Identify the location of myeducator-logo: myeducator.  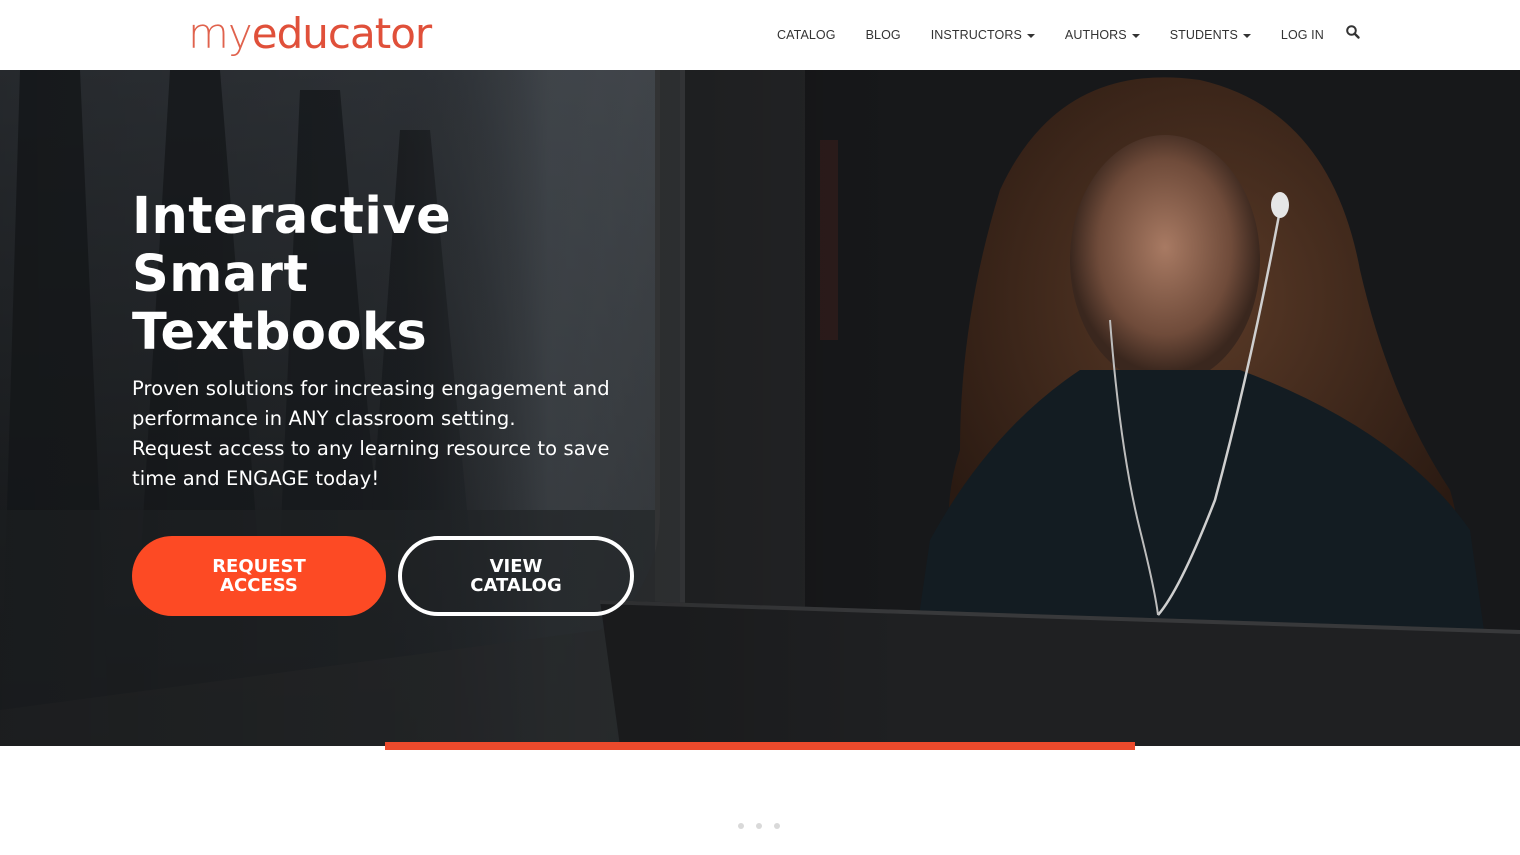
(310, 34).